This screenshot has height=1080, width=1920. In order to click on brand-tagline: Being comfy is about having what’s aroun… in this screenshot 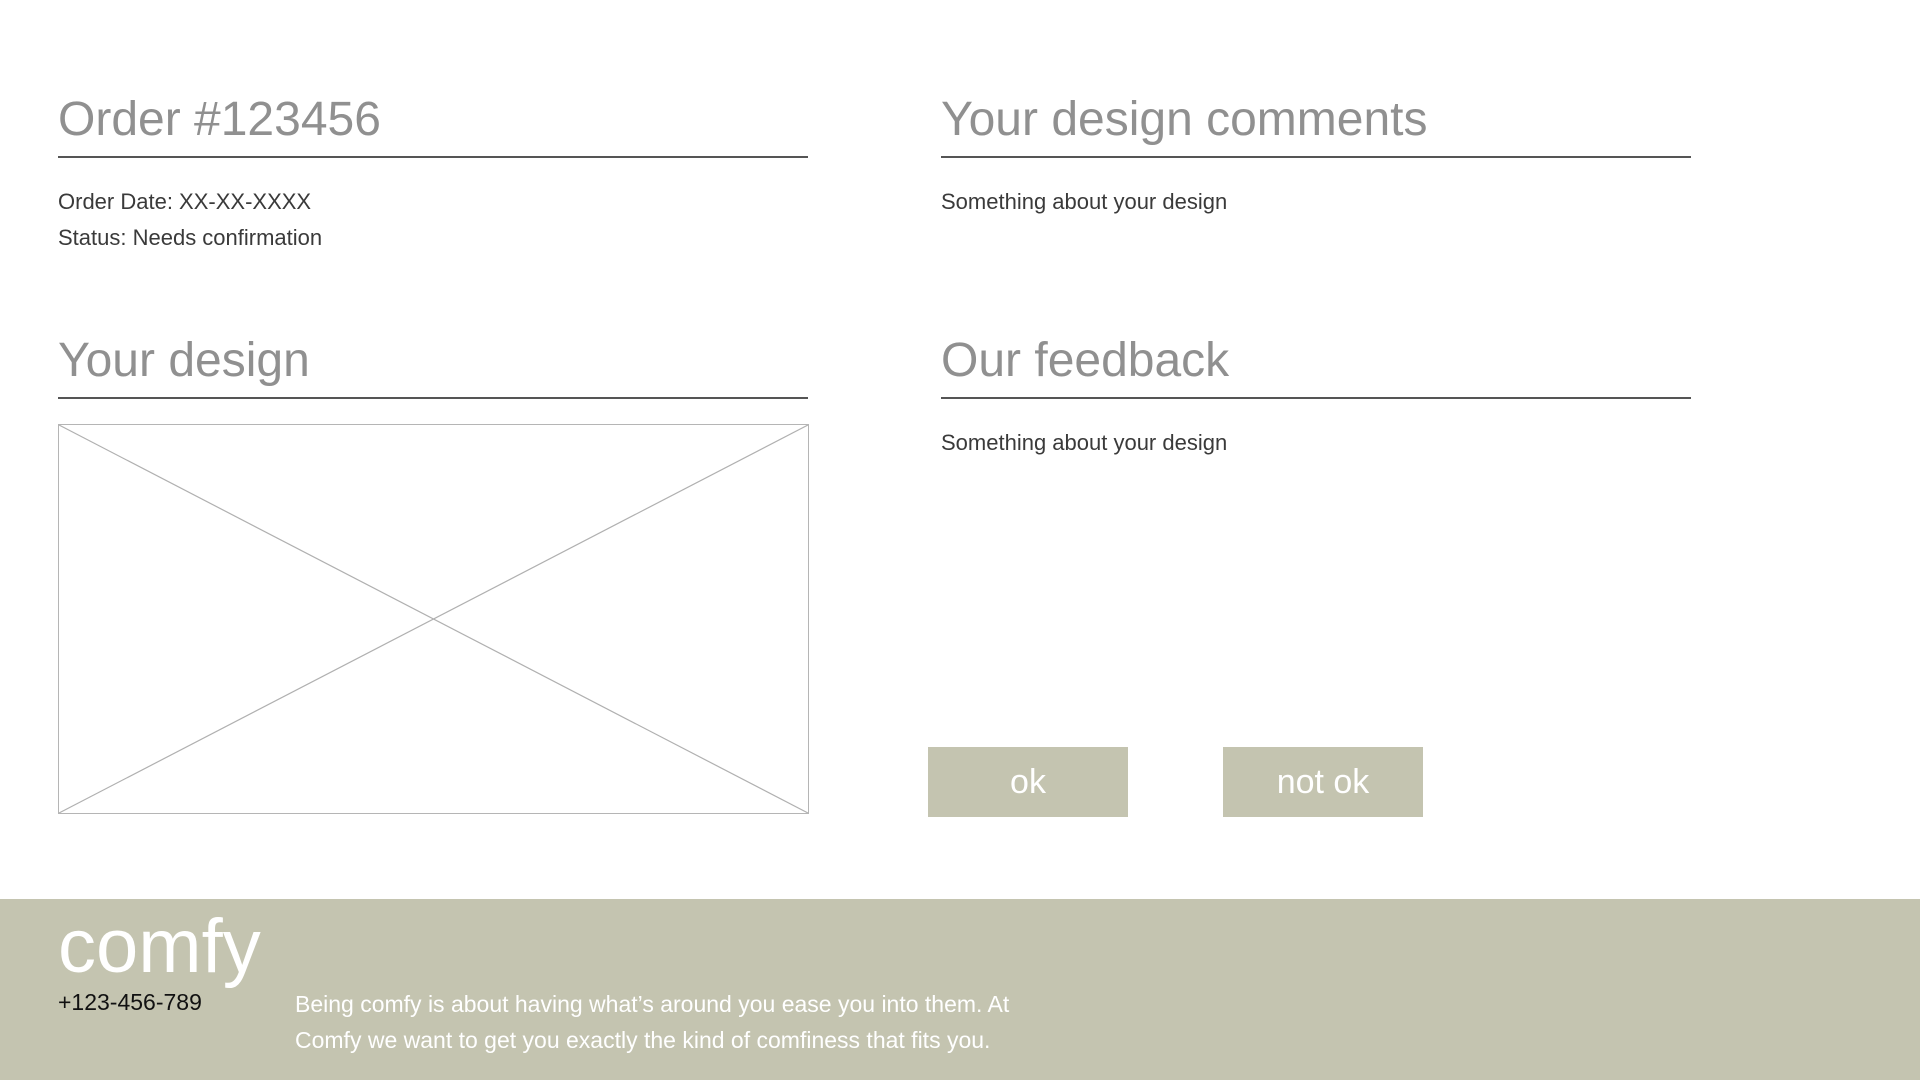, I will do `click(695, 1022)`.